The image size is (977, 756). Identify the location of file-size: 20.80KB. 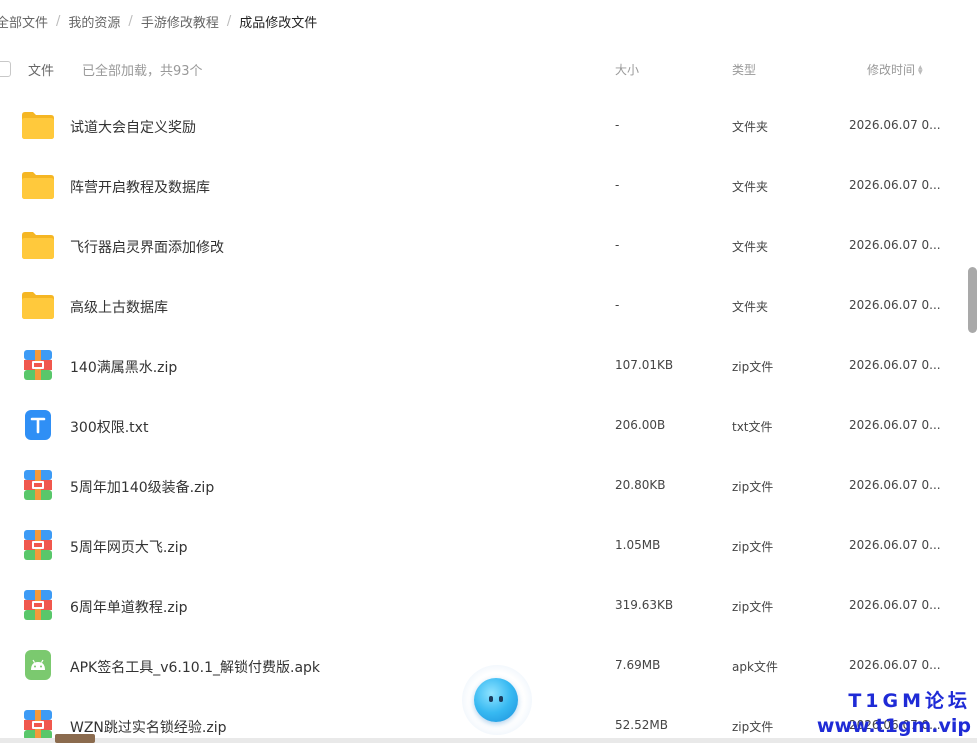
(640, 485).